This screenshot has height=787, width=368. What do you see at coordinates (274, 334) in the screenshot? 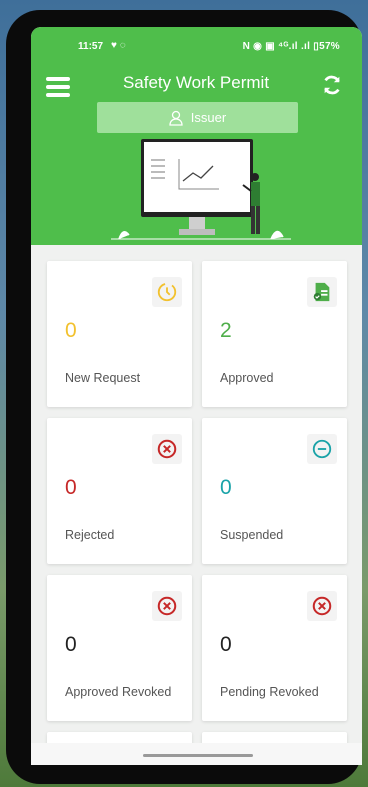
I see `card-approved: 2 Approved` at bounding box center [274, 334].